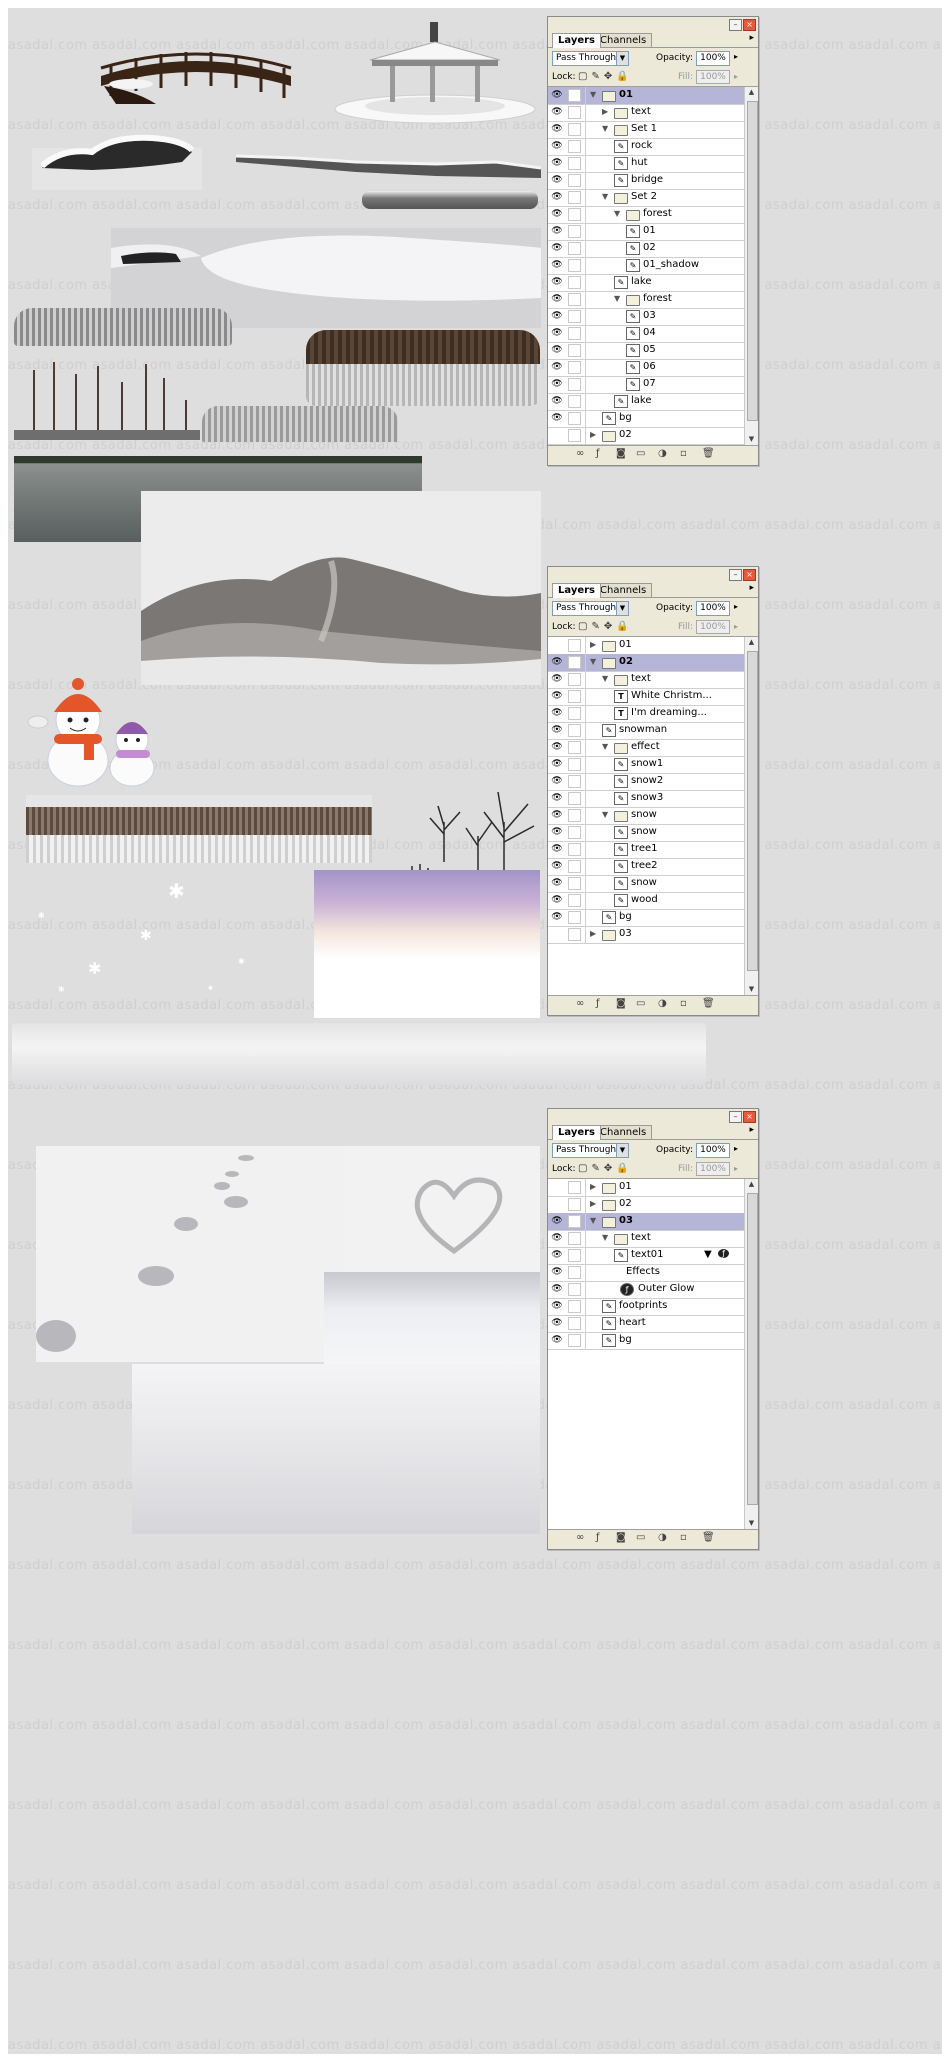 Image resolution: width=950 pixels, height=2062 pixels. What do you see at coordinates (646, 1290) in the screenshot?
I see `layer-row: 👁 ƒ Outer Glow` at bounding box center [646, 1290].